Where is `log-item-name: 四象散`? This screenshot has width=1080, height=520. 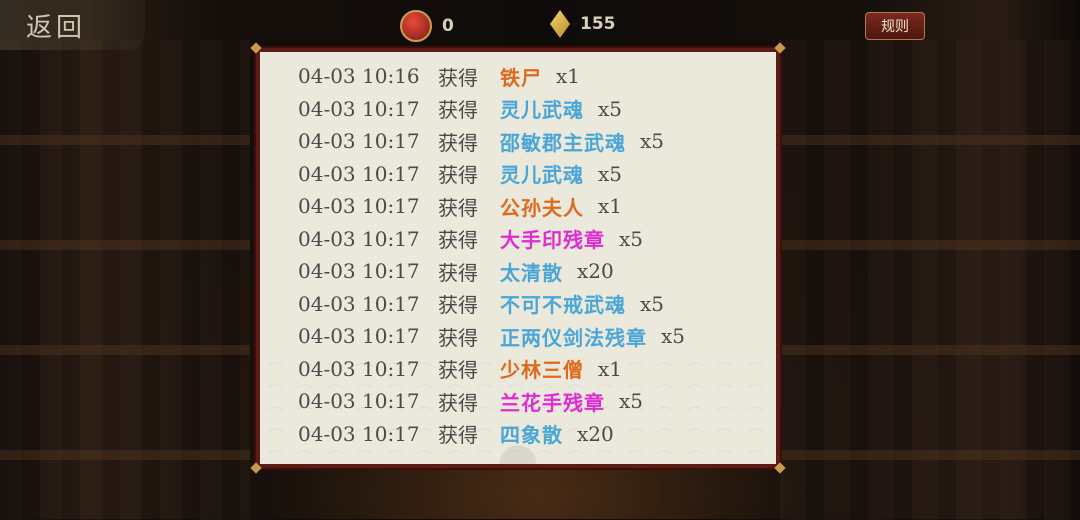
log-item-name: 四象散 is located at coordinates (531, 435).